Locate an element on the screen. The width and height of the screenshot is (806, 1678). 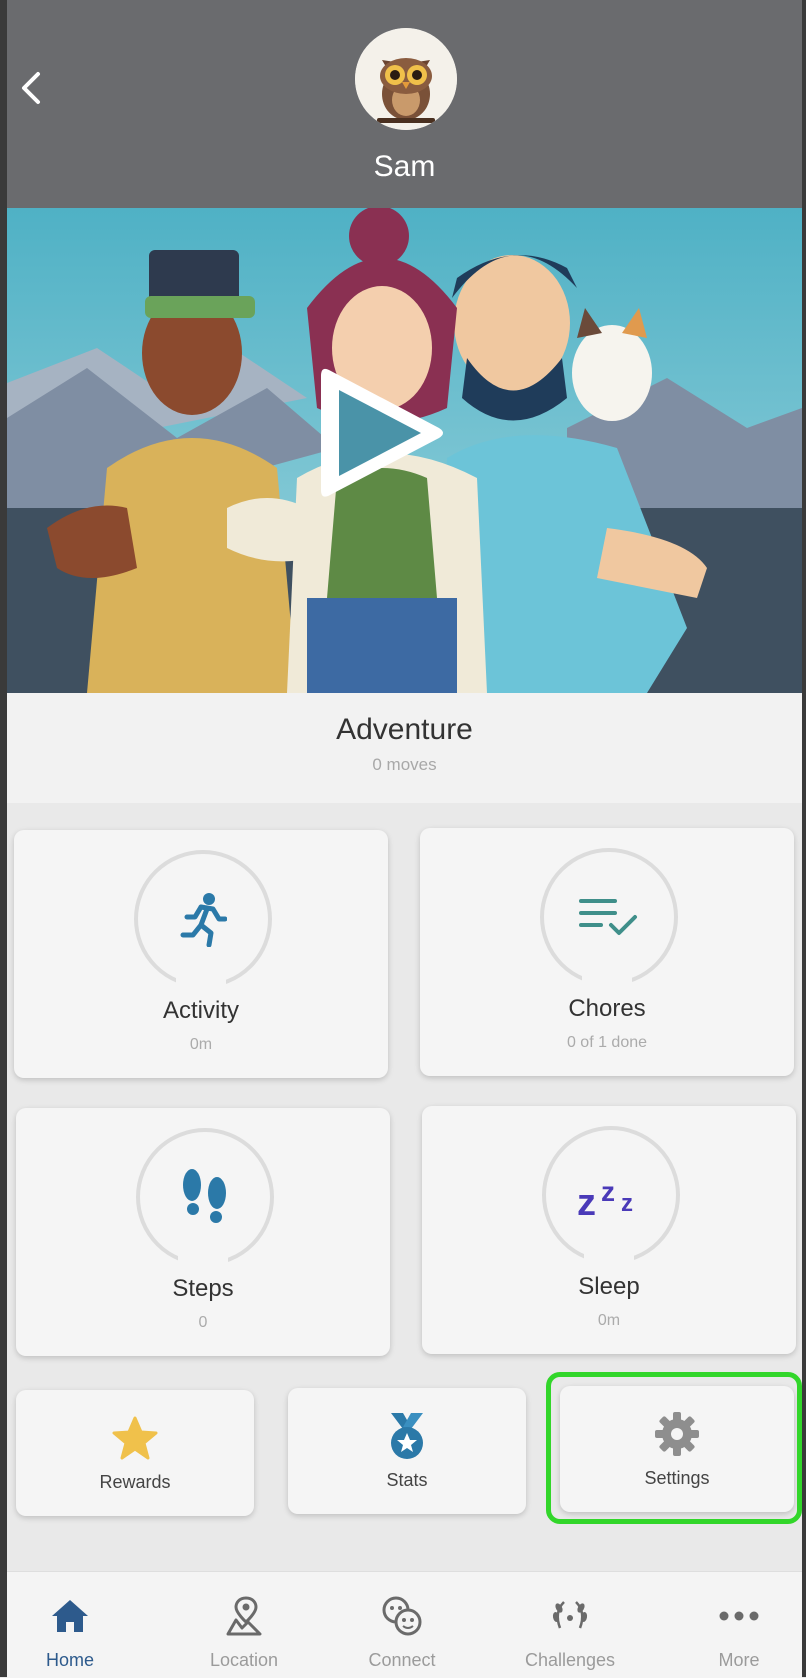
laurel-icon is located at coordinates (570, 1616).